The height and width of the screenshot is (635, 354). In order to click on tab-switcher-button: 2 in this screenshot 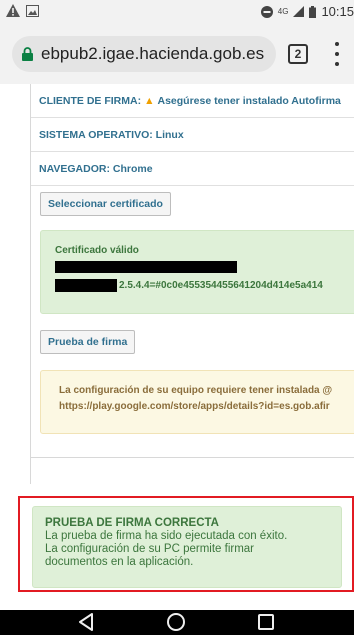, I will do `click(298, 54)`.